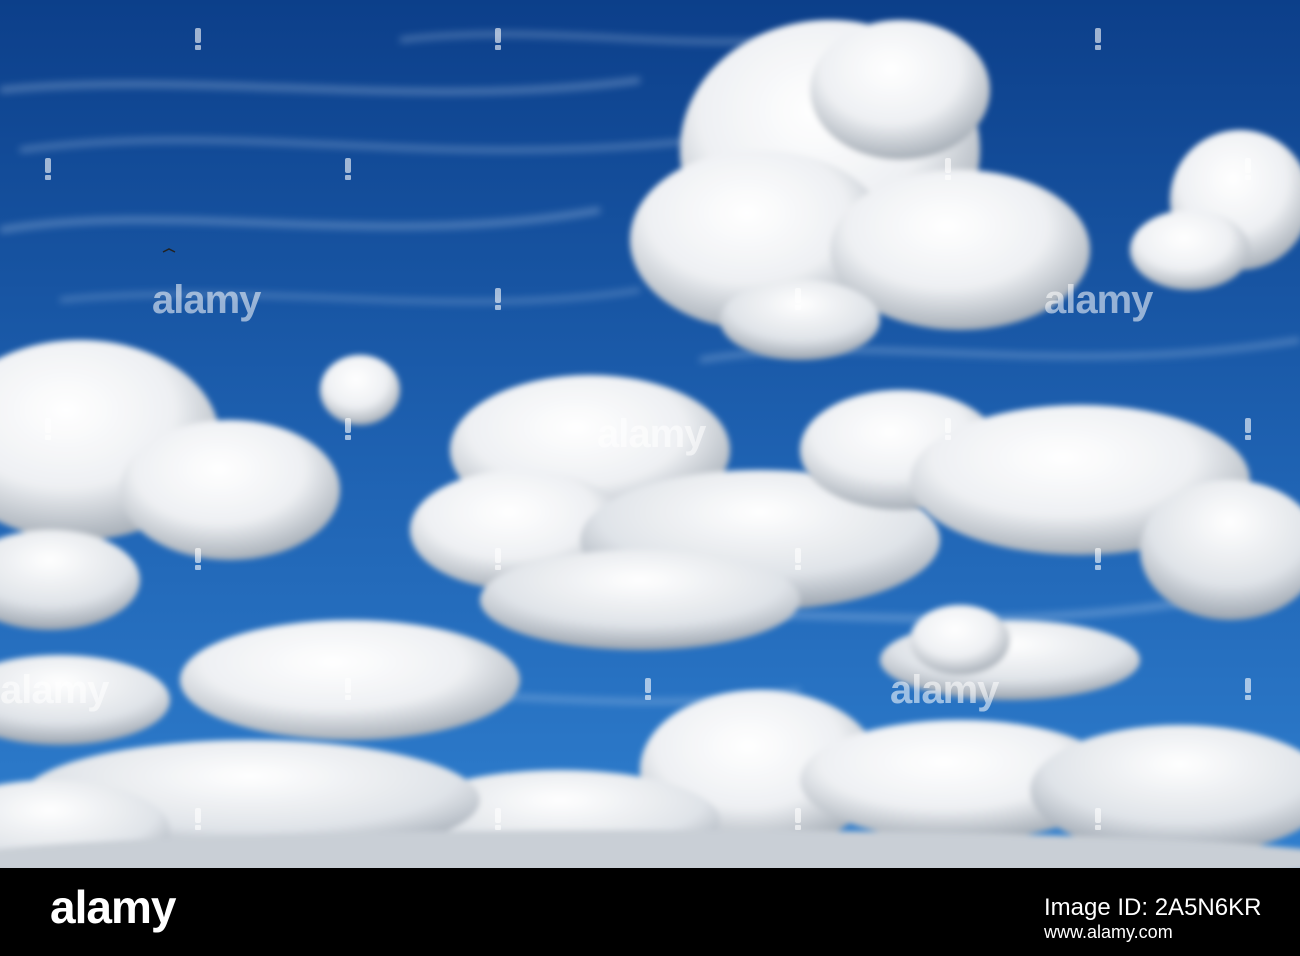 Image resolution: width=1300 pixels, height=956 pixels. I want to click on image-id-label: Image ID: 2A5N6KR, so click(1153, 907).